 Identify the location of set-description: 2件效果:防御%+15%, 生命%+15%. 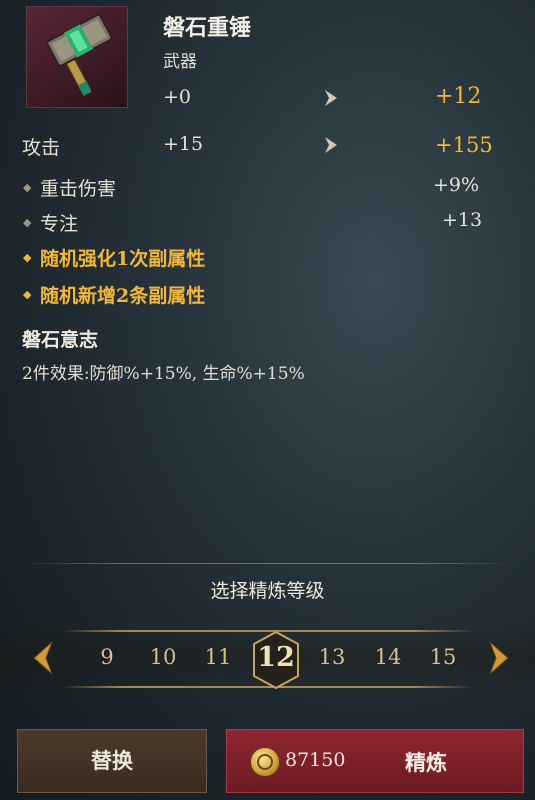
(163, 374).